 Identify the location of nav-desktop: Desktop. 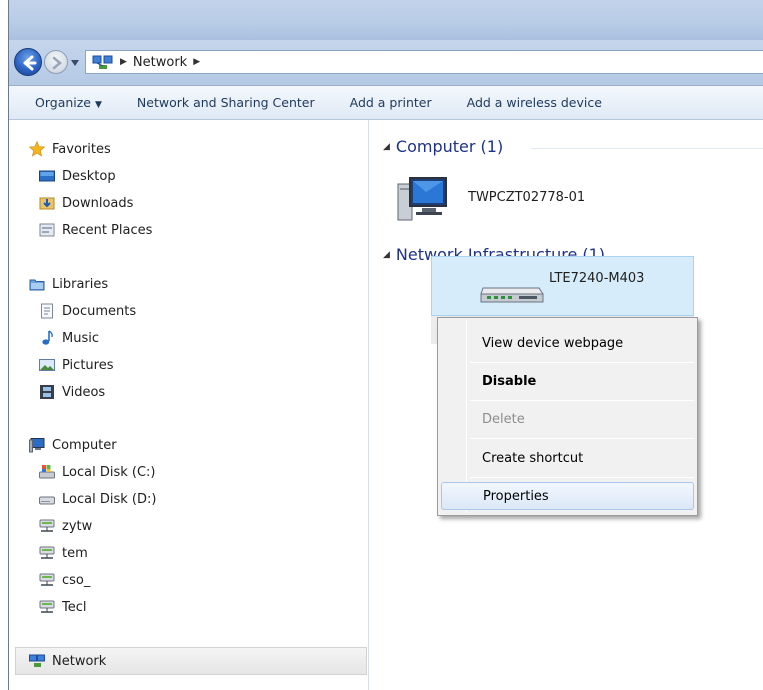
(77, 176).